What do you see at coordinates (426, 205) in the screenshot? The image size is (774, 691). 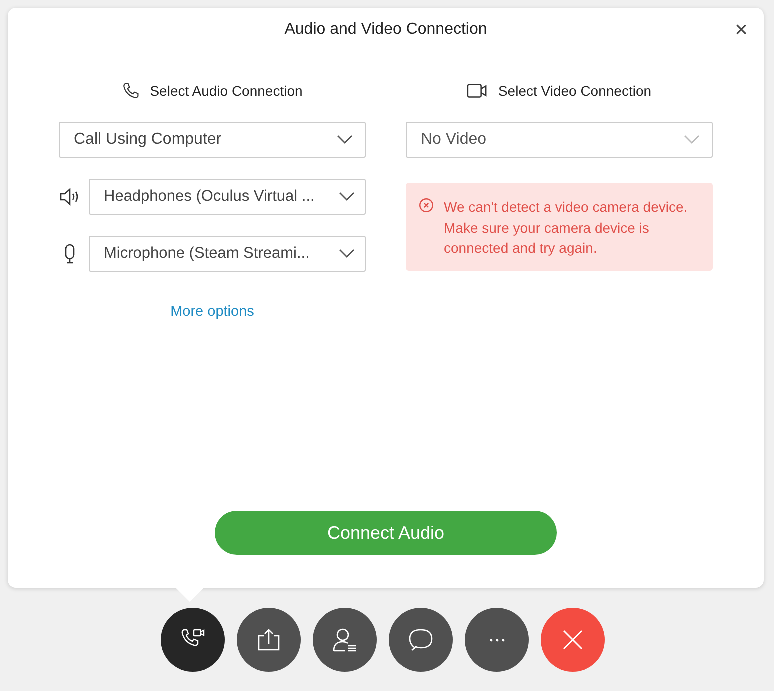 I see `error-icon` at bounding box center [426, 205].